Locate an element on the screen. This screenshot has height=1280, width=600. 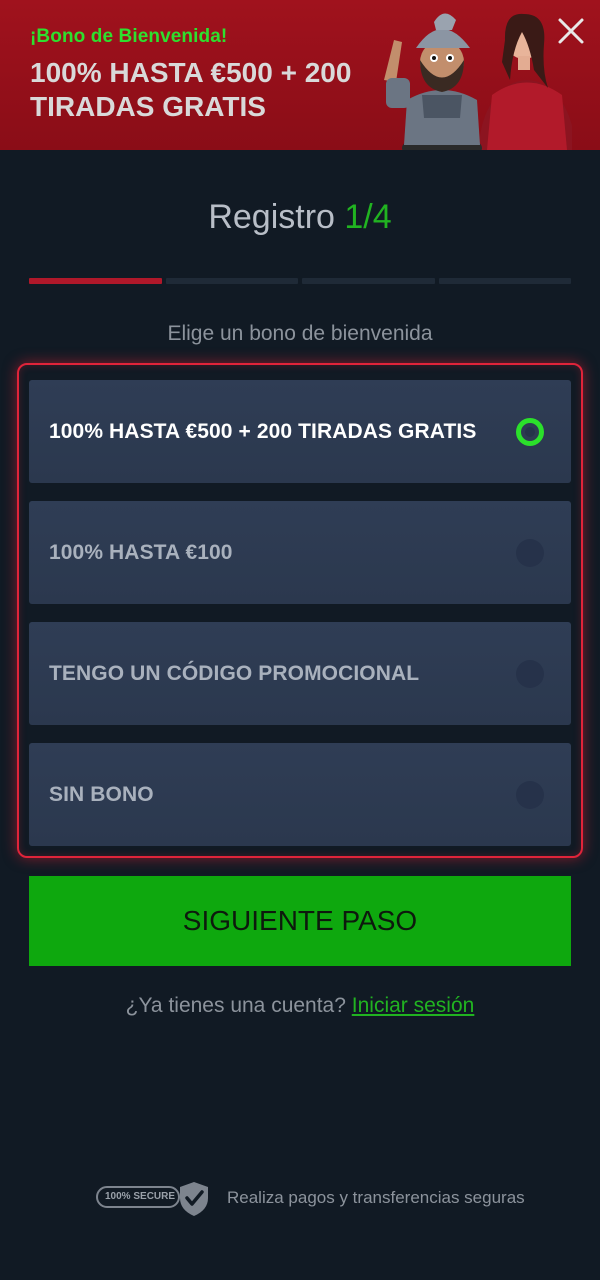
login-prompt: ¿Ya tienes una cuenta? Iniciar sesión is located at coordinates (300, 1006).